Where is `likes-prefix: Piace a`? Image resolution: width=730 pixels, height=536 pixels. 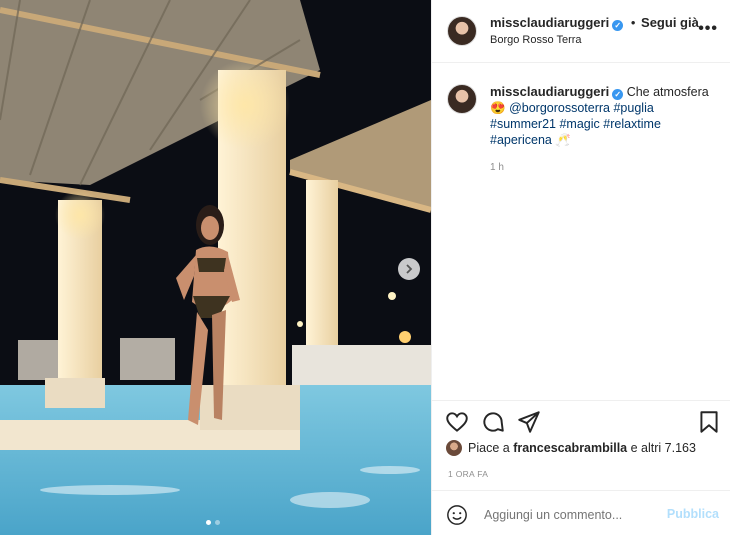 likes-prefix: Piace a is located at coordinates (489, 448).